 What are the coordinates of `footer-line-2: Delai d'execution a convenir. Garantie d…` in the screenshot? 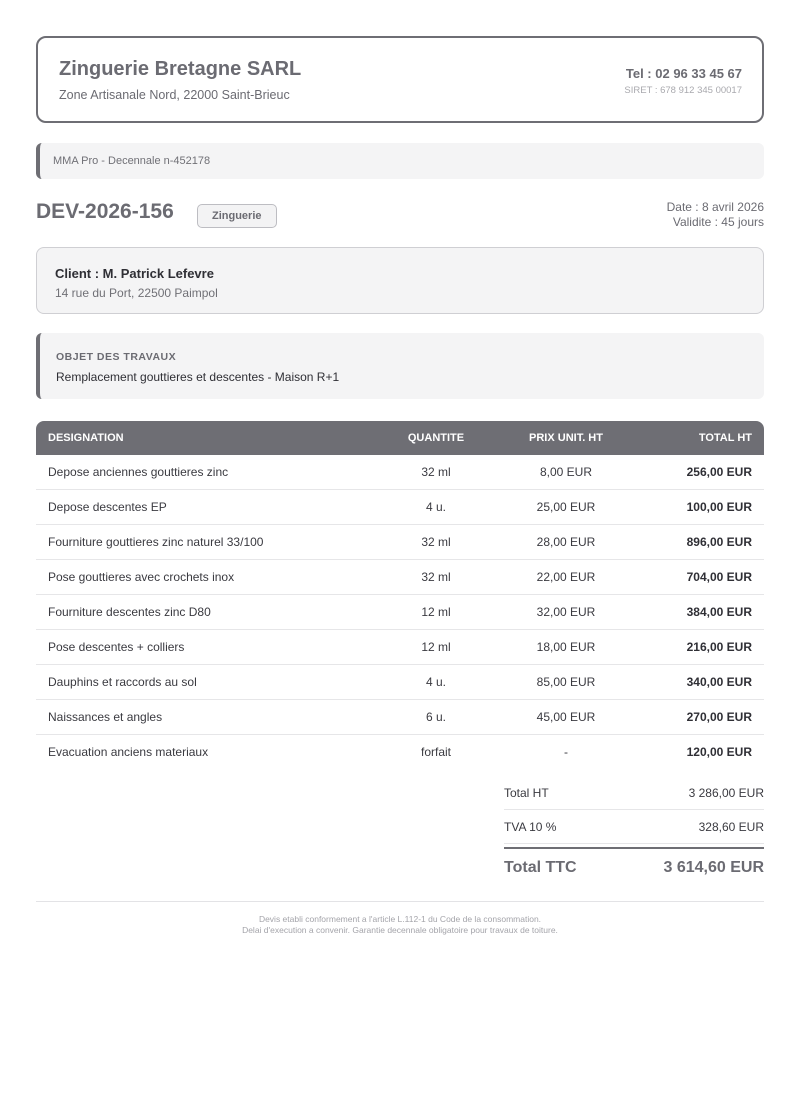 It's located at (400, 930).